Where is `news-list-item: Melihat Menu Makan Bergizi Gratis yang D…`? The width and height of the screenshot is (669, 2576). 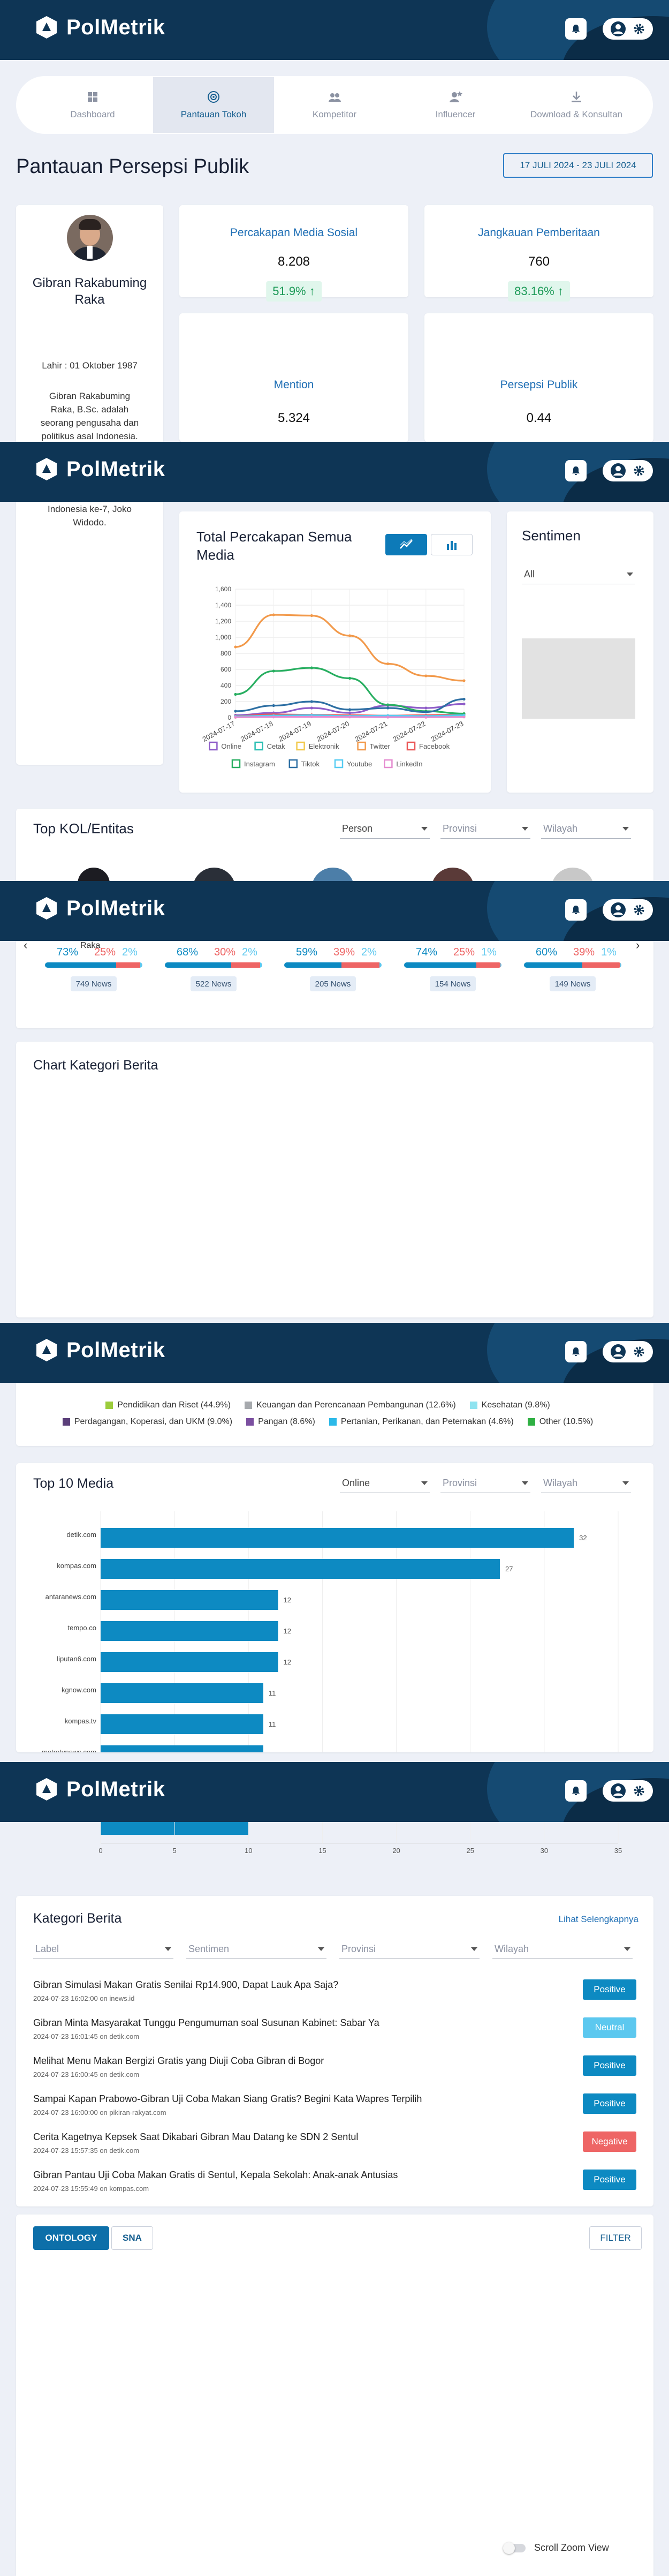
news-list-item: Melihat Menu Makan Bergizi Gratis yang D… is located at coordinates (334, 2072).